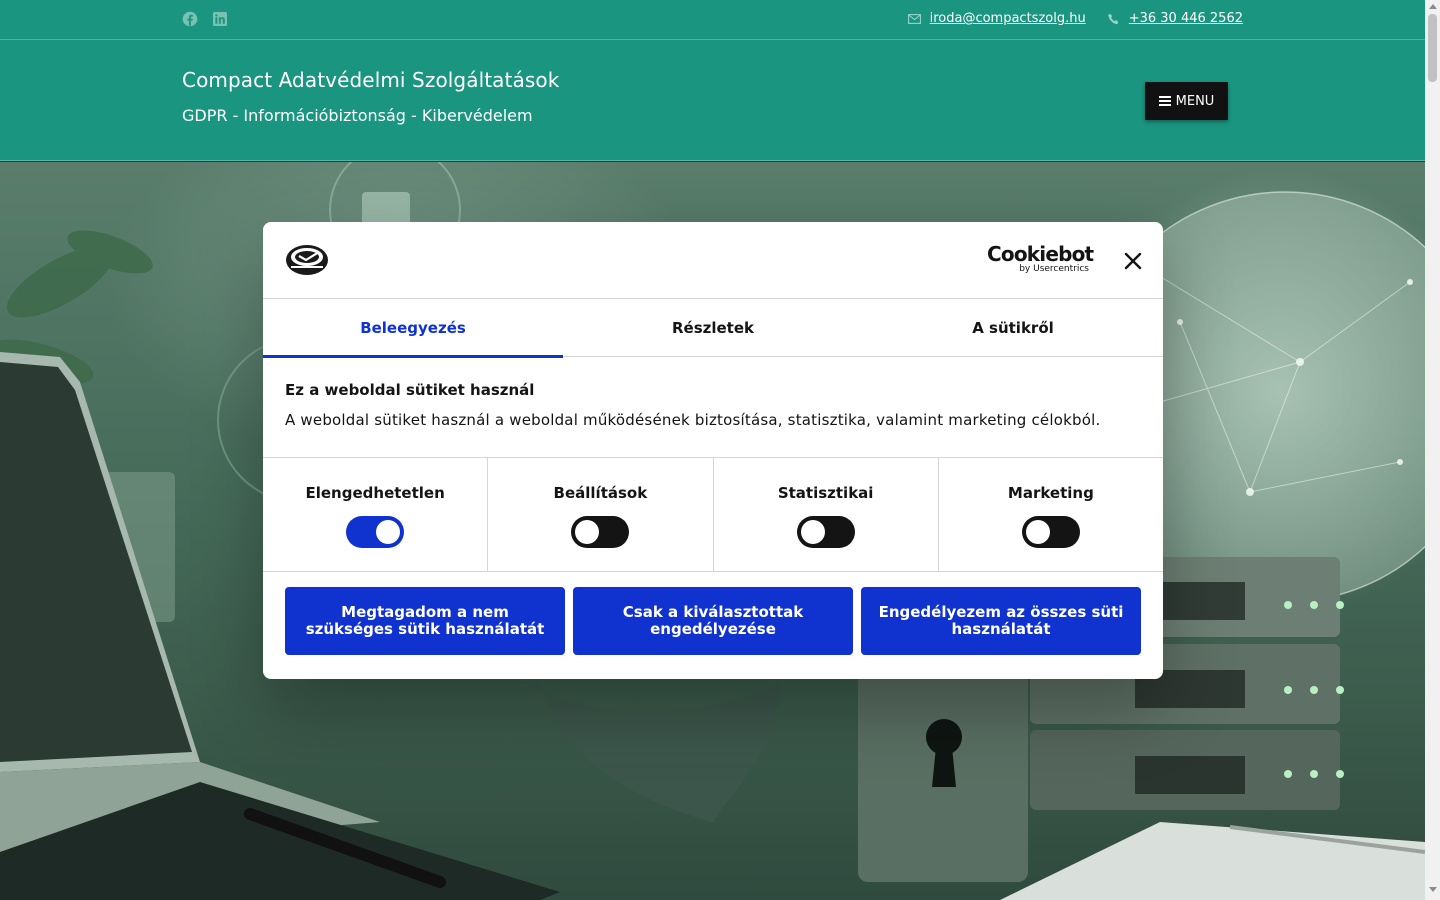 The width and height of the screenshot is (1440, 900). I want to click on toggle-preferences, so click(600, 532).